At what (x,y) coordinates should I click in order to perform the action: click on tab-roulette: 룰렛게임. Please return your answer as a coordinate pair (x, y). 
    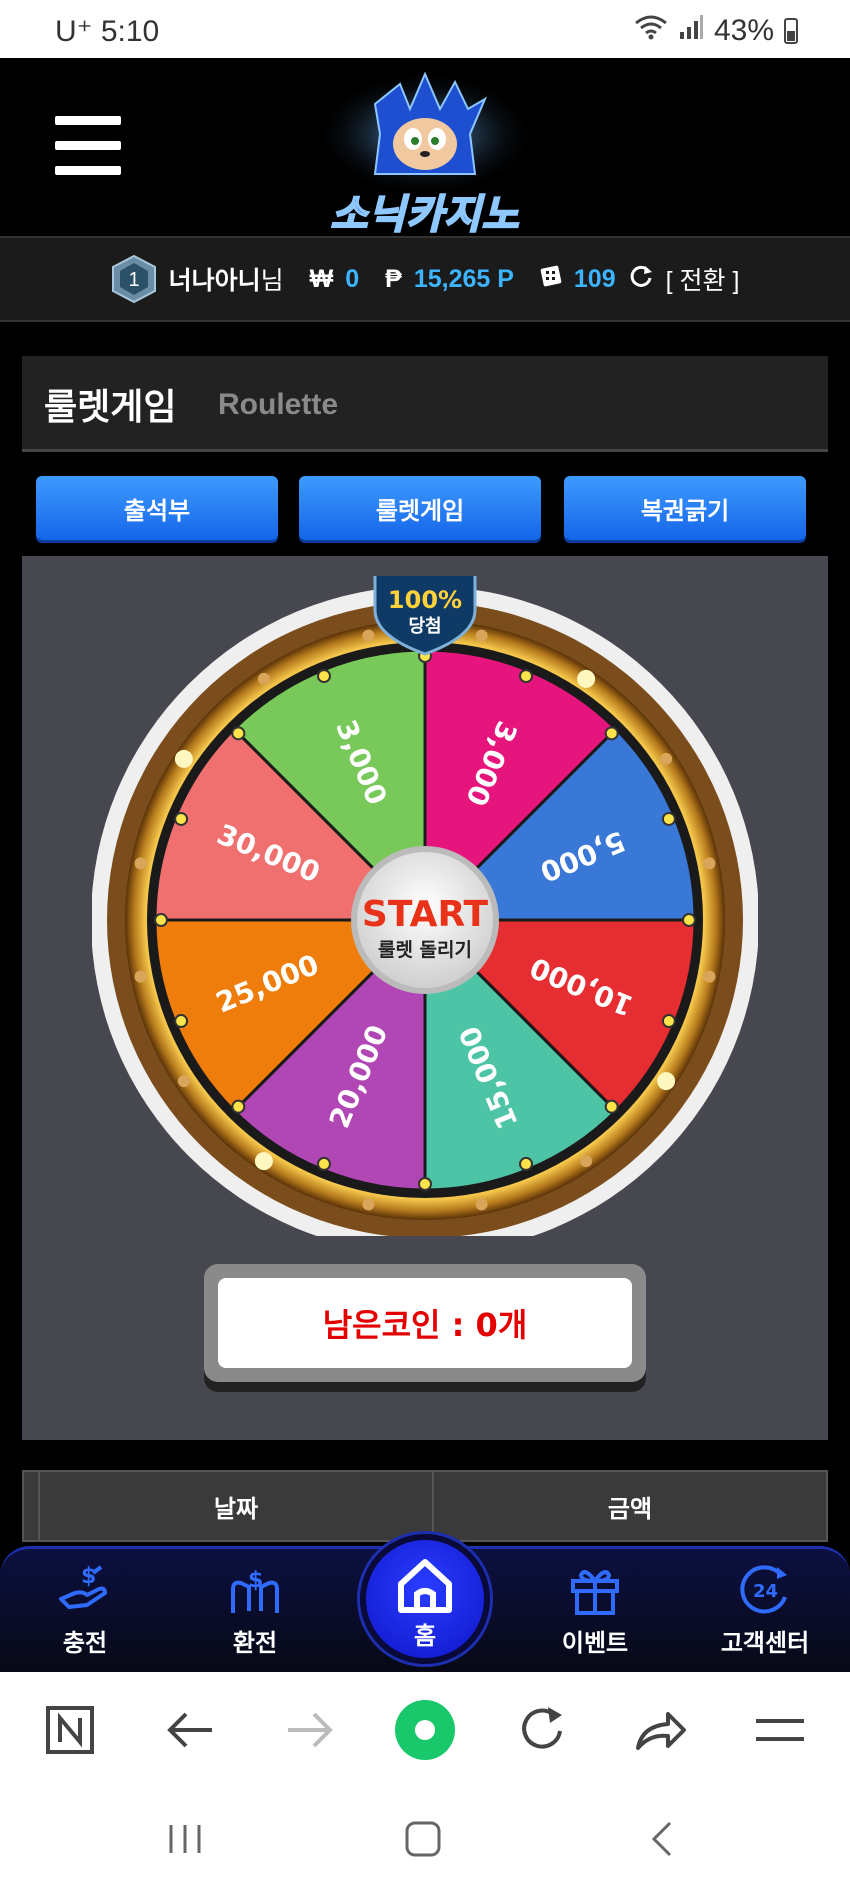
    Looking at the image, I should click on (420, 508).